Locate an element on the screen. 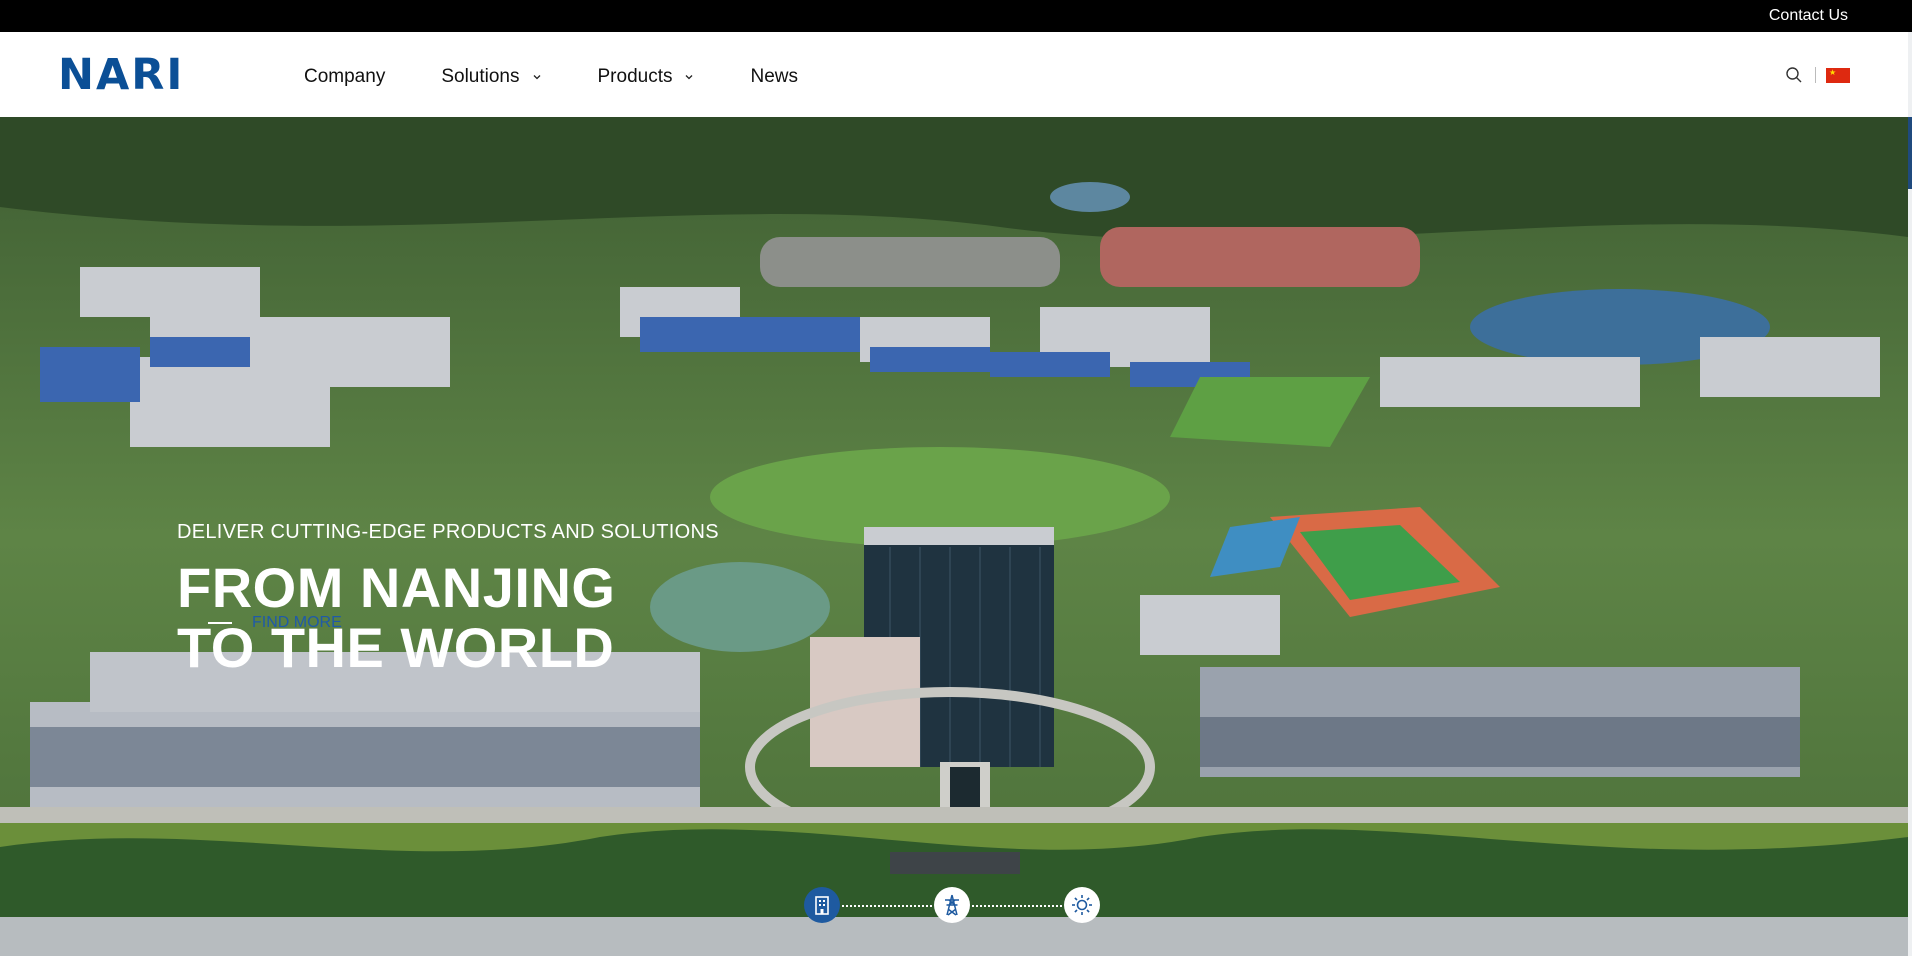 This screenshot has height=956, width=1912. china-flag-icon: ★ is located at coordinates (1838, 75).